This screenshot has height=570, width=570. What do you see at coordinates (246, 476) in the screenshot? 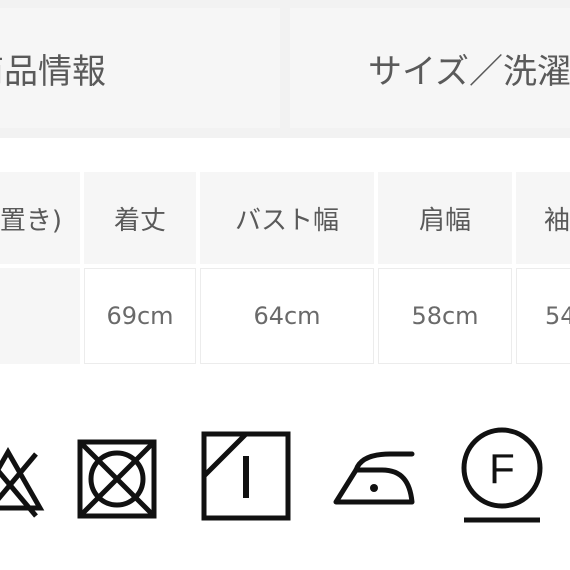
I see `flat-dry-in-shade-icon` at bounding box center [246, 476].